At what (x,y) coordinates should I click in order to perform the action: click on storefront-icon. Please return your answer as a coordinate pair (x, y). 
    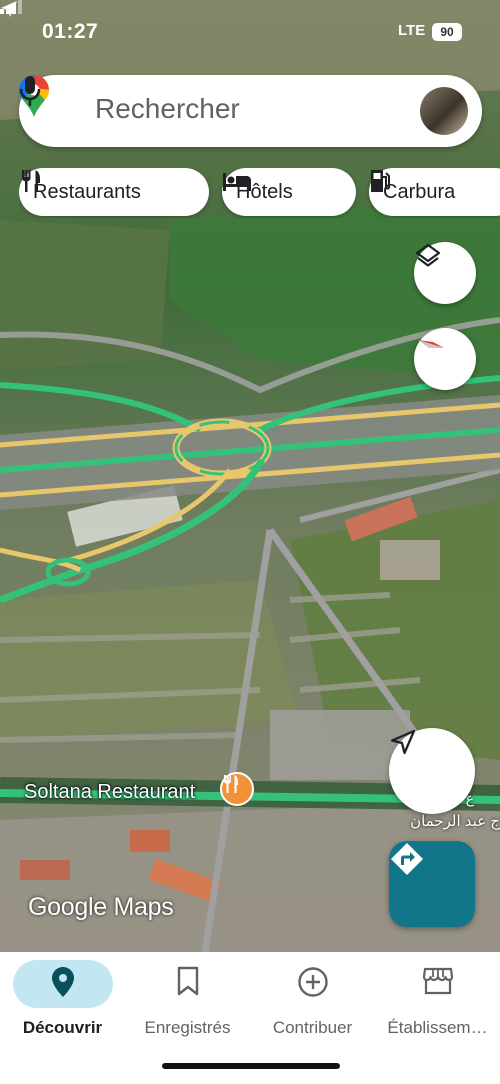
    Looking at the image, I should click on (437, 981).